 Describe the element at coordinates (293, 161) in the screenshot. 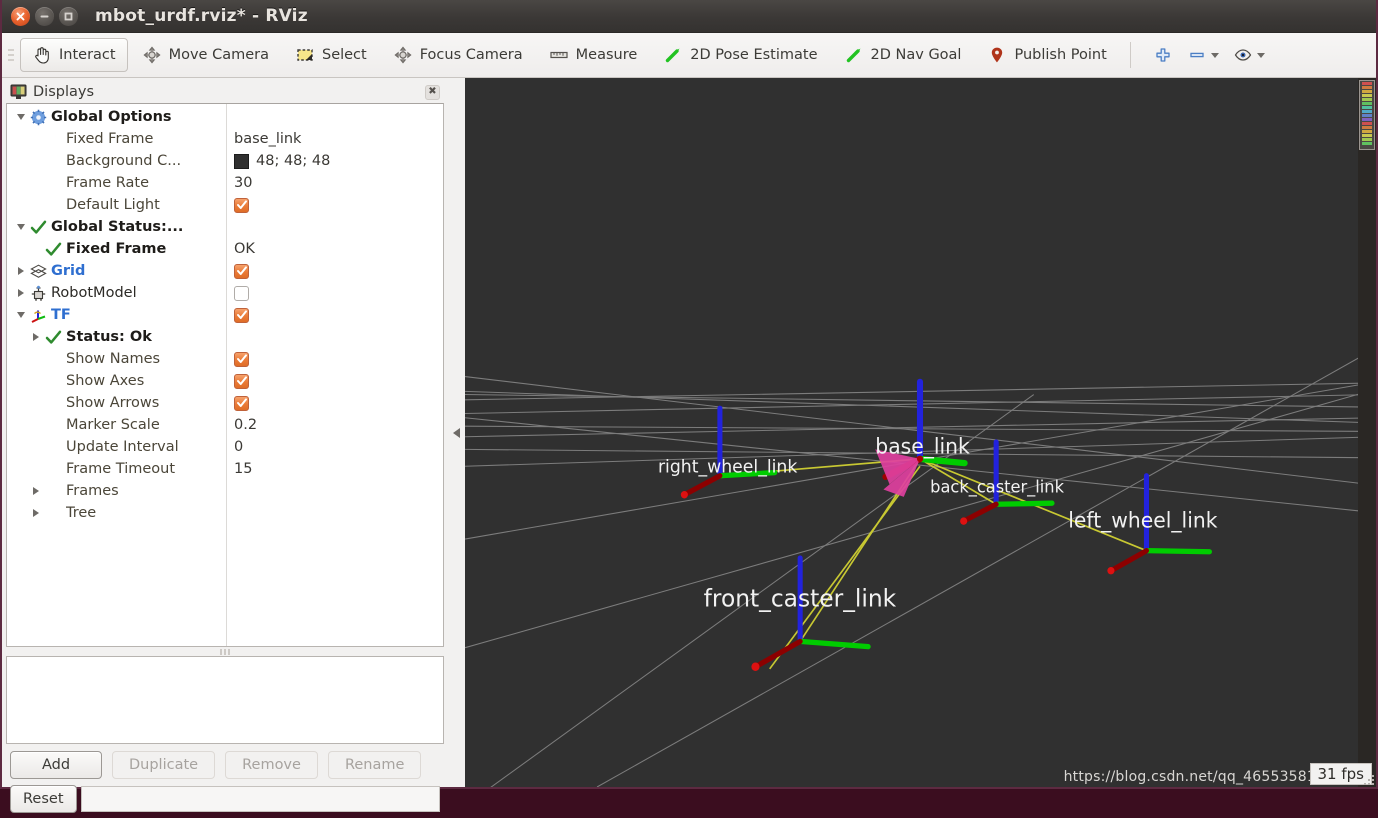

I see `color-value-text: 48; 48; 48` at that location.